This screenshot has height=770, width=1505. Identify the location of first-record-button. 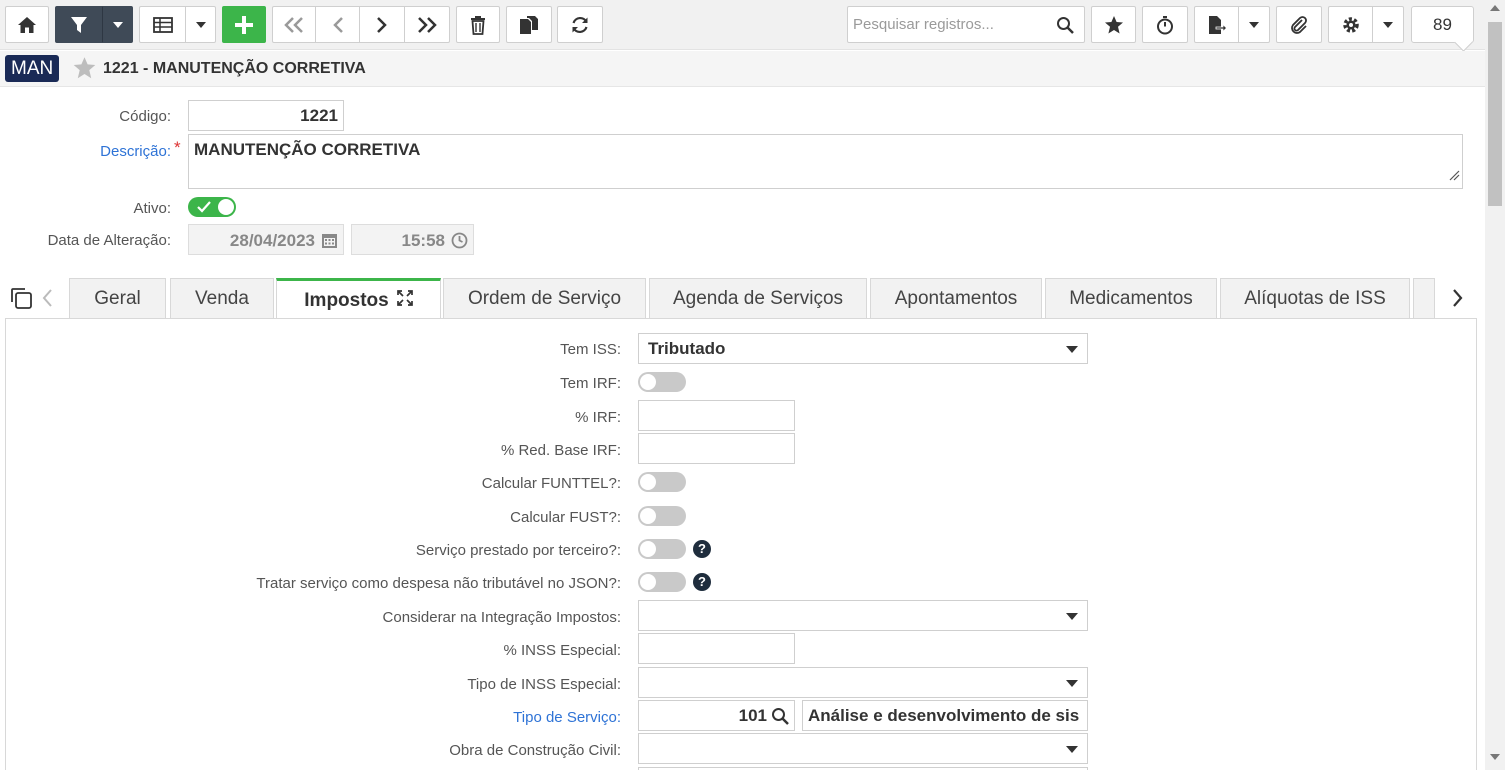
(294, 24).